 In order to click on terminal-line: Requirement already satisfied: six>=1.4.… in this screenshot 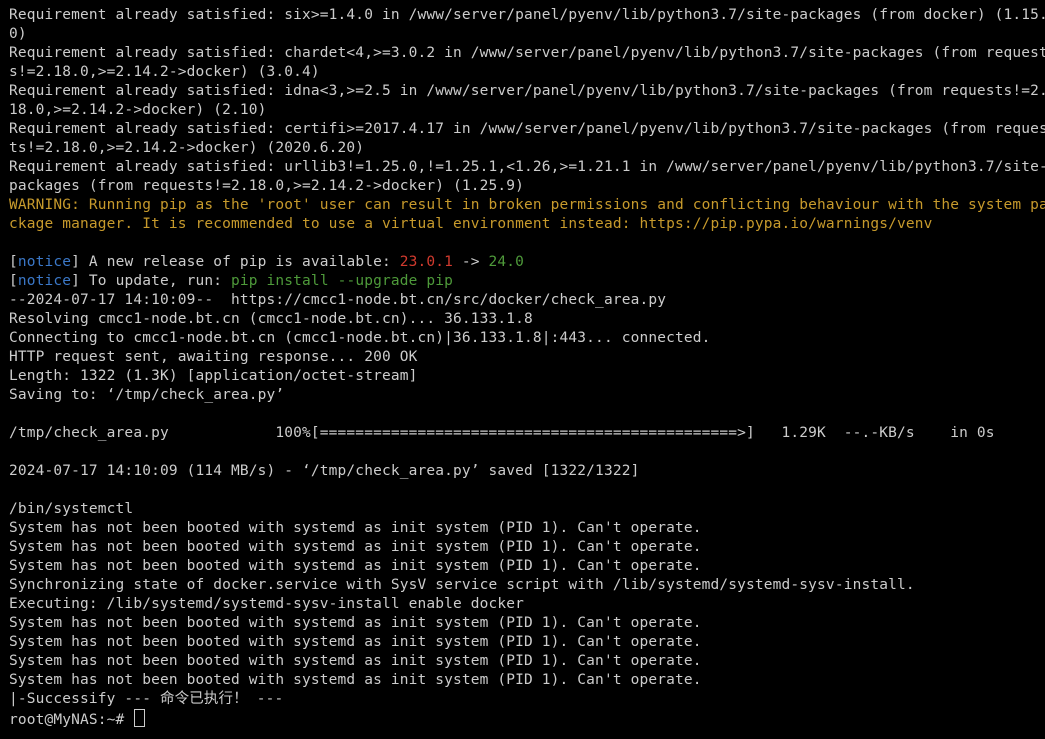, I will do `click(527, 15)`.